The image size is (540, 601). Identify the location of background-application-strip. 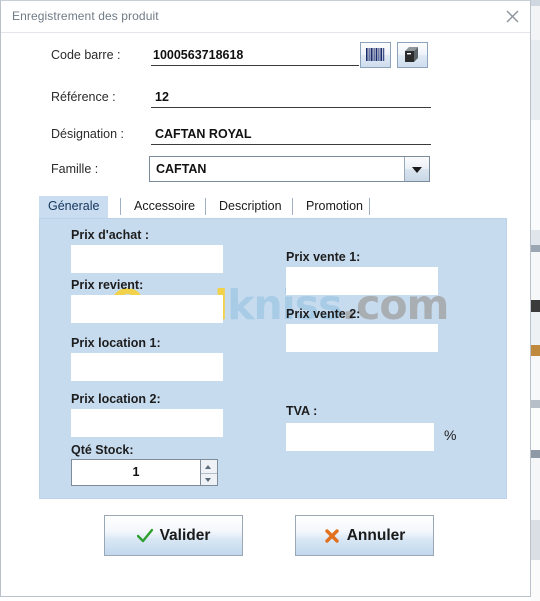
(535, 300).